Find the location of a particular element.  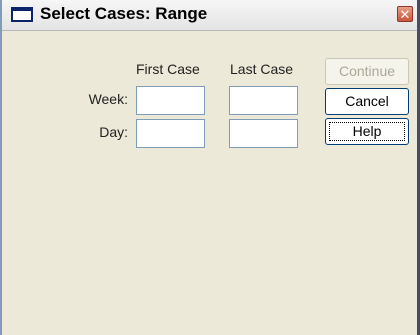

continue-button: Continue is located at coordinates (367, 71).